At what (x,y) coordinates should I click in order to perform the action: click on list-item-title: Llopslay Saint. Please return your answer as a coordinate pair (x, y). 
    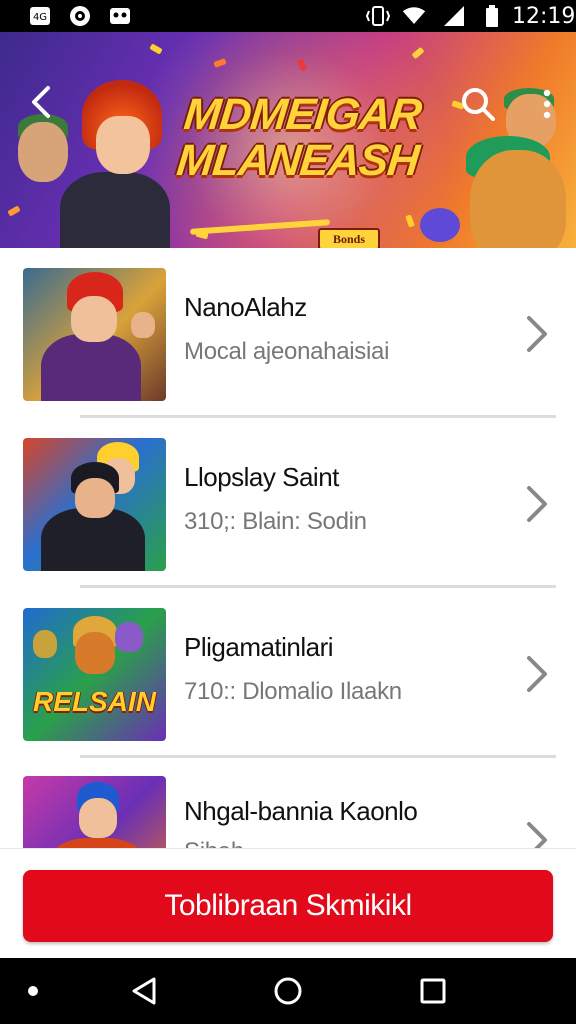
    Looking at the image, I should click on (261, 477).